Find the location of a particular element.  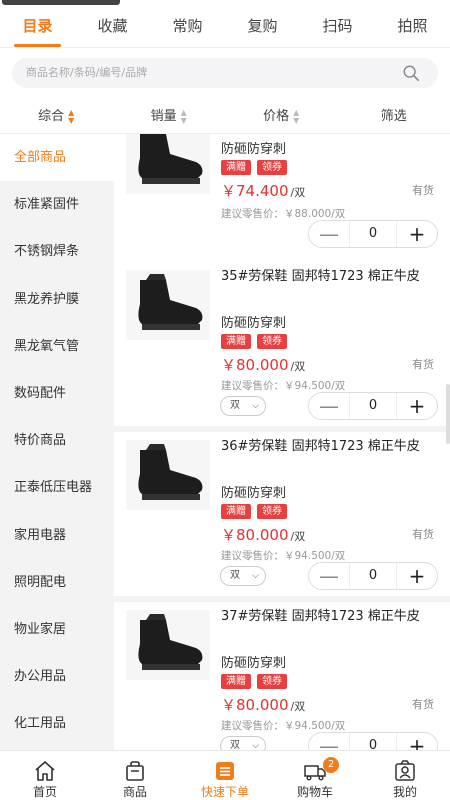

category-item: 照明配电 is located at coordinates (57, 582).